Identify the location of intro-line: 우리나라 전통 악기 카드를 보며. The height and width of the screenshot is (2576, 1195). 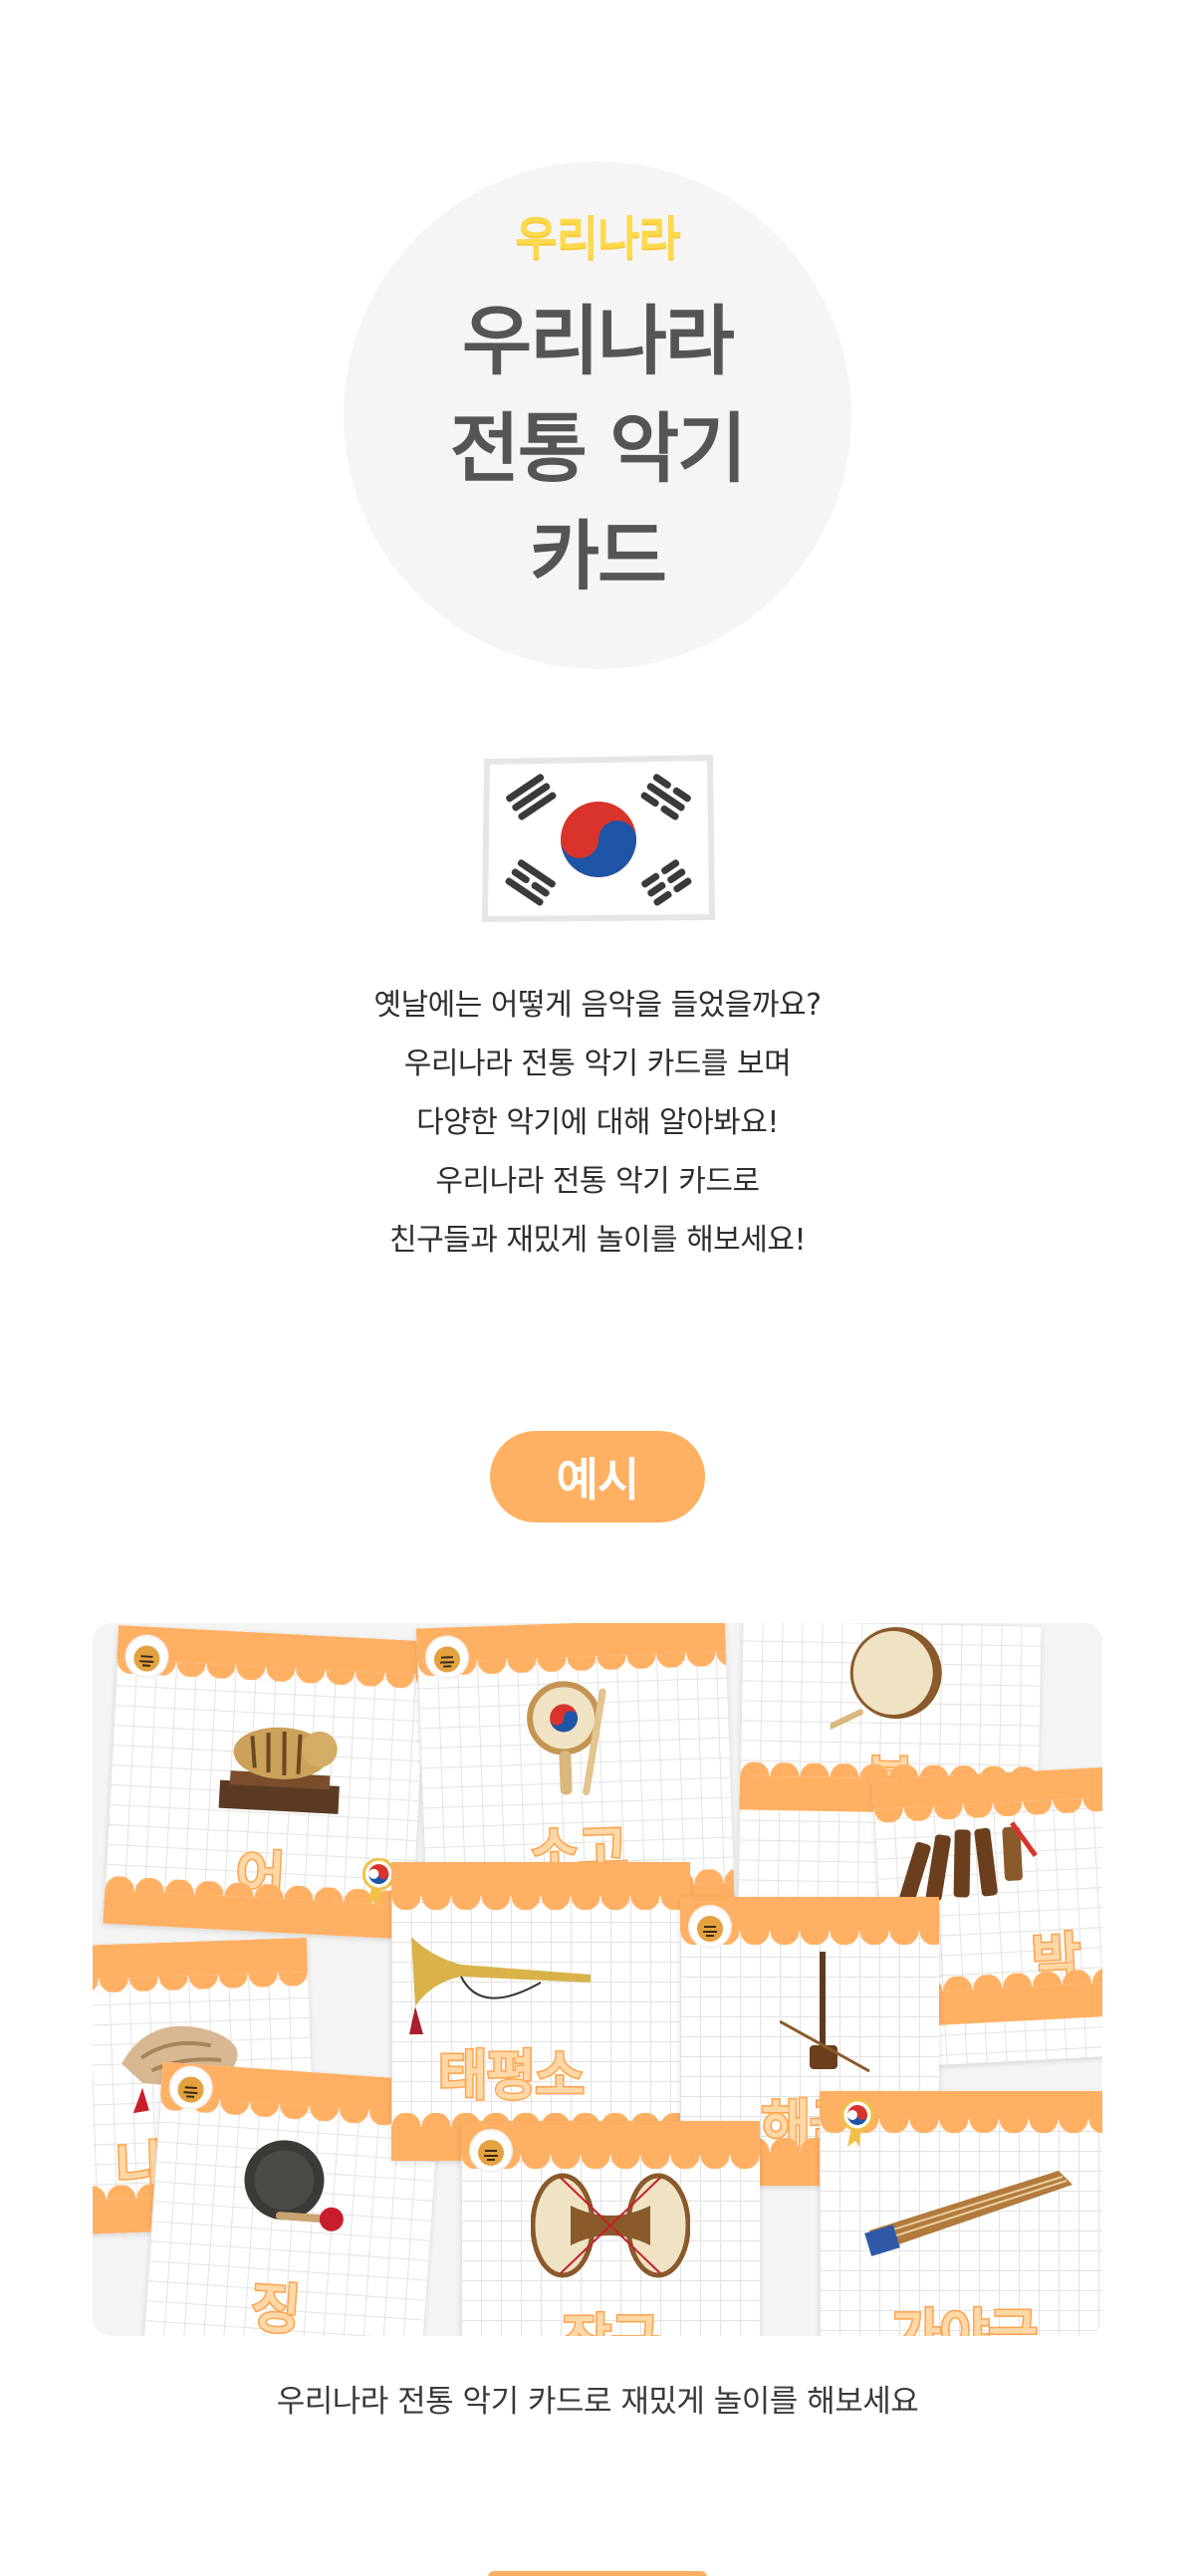
(597, 1064).